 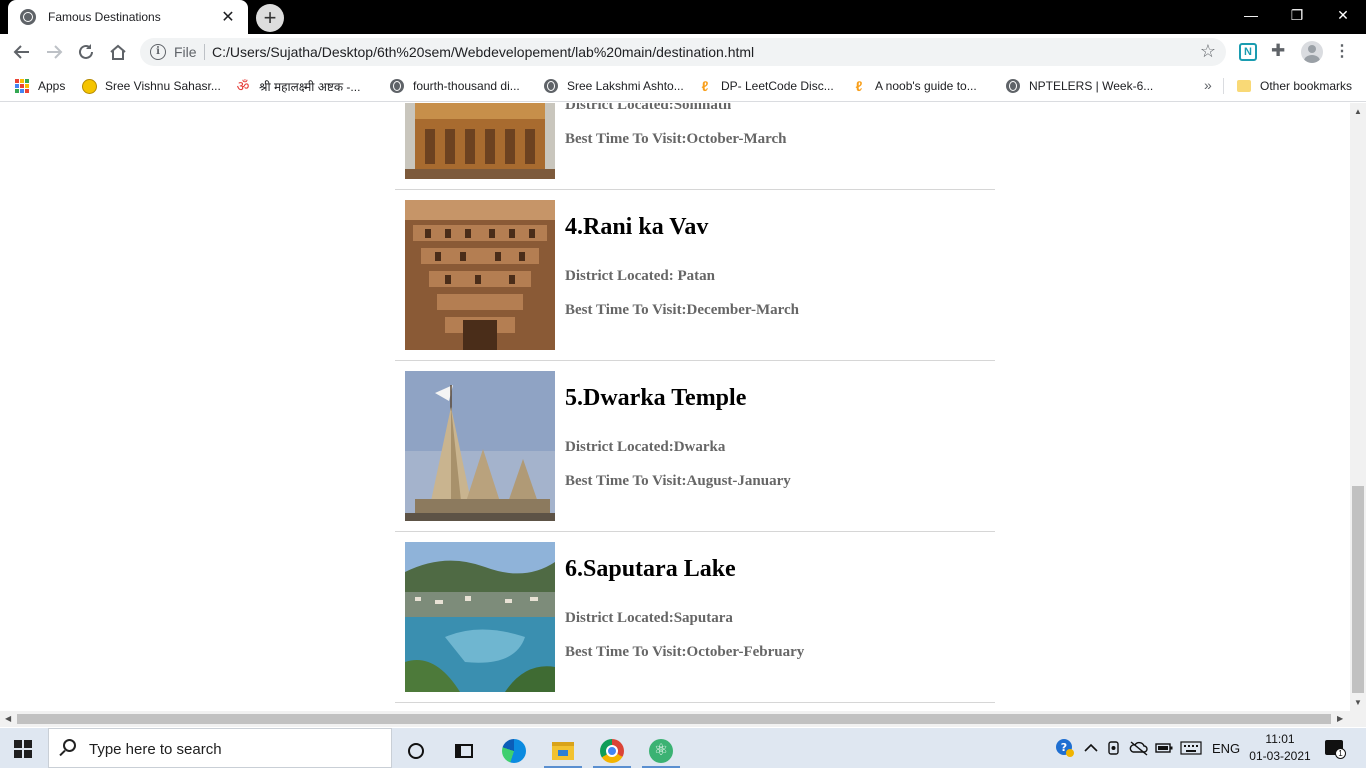 I want to click on bookmark-apps: Apps, so click(x=39, y=86).